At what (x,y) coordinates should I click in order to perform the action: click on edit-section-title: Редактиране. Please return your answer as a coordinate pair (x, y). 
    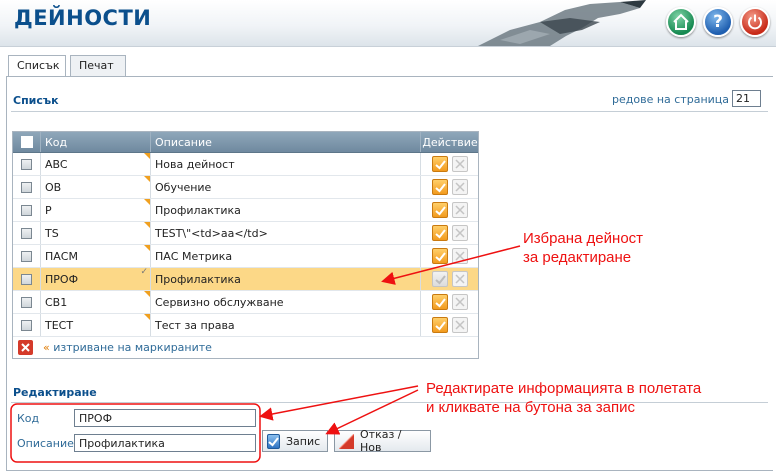
    Looking at the image, I should click on (55, 392).